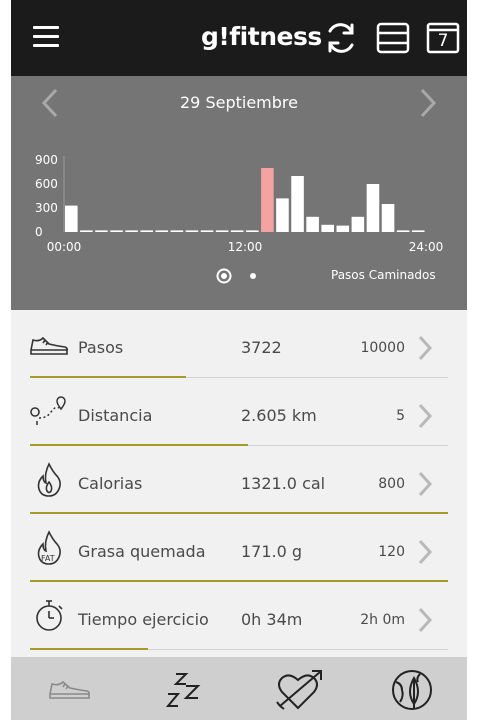 This screenshot has height=720, width=480. What do you see at coordinates (49, 547) in the screenshot?
I see `fat-flame-icon: FAT` at bounding box center [49, 547].